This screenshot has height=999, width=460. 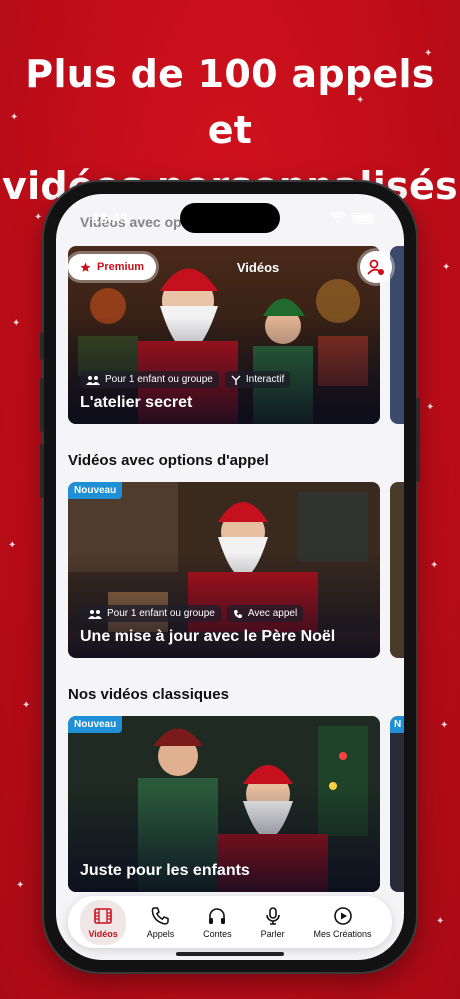 I want to click on star-icon, so click(x=85, y=267).